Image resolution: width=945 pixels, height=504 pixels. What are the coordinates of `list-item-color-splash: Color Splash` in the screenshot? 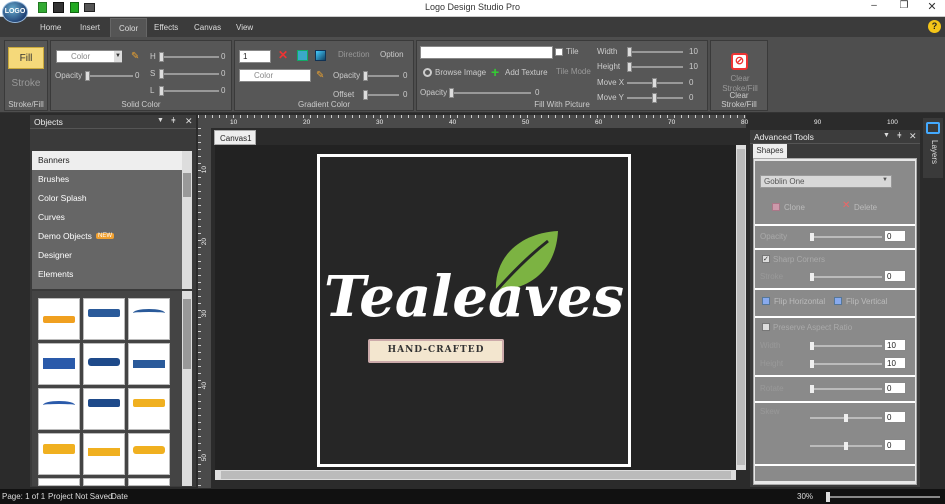 It's located at (107, 198).